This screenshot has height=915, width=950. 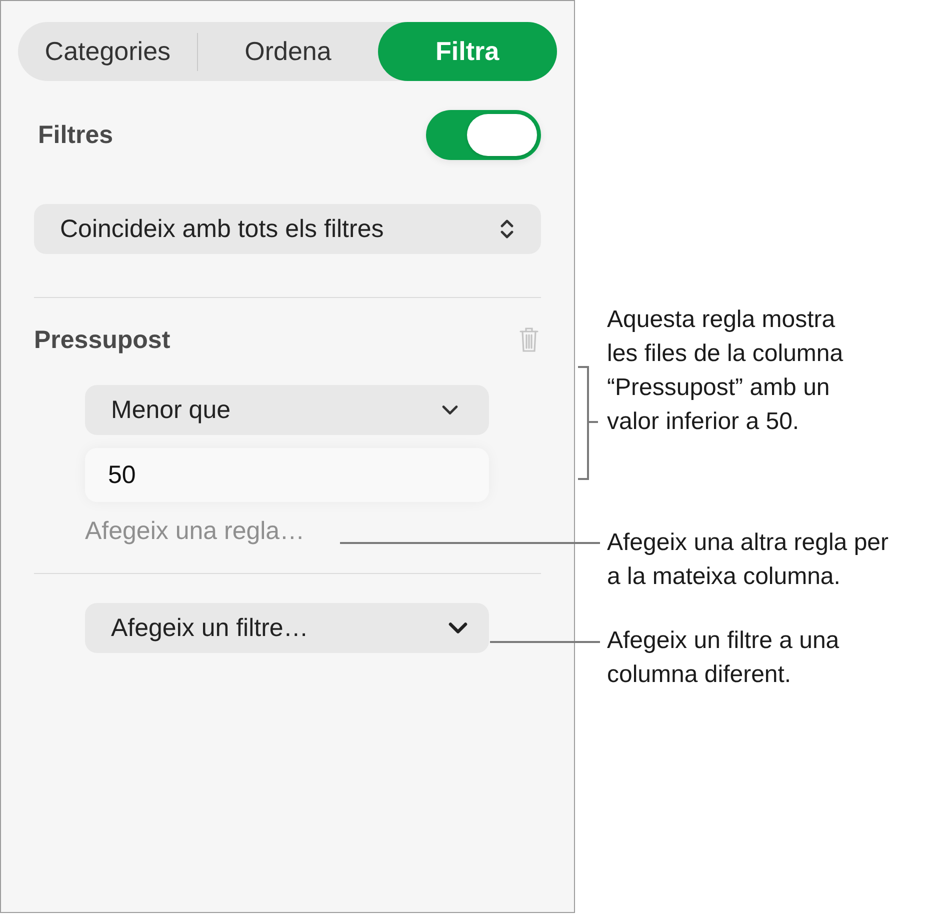 I want to click on match-dropdown: Coincideix amb tots els filtres, so click(x=287, y=229).